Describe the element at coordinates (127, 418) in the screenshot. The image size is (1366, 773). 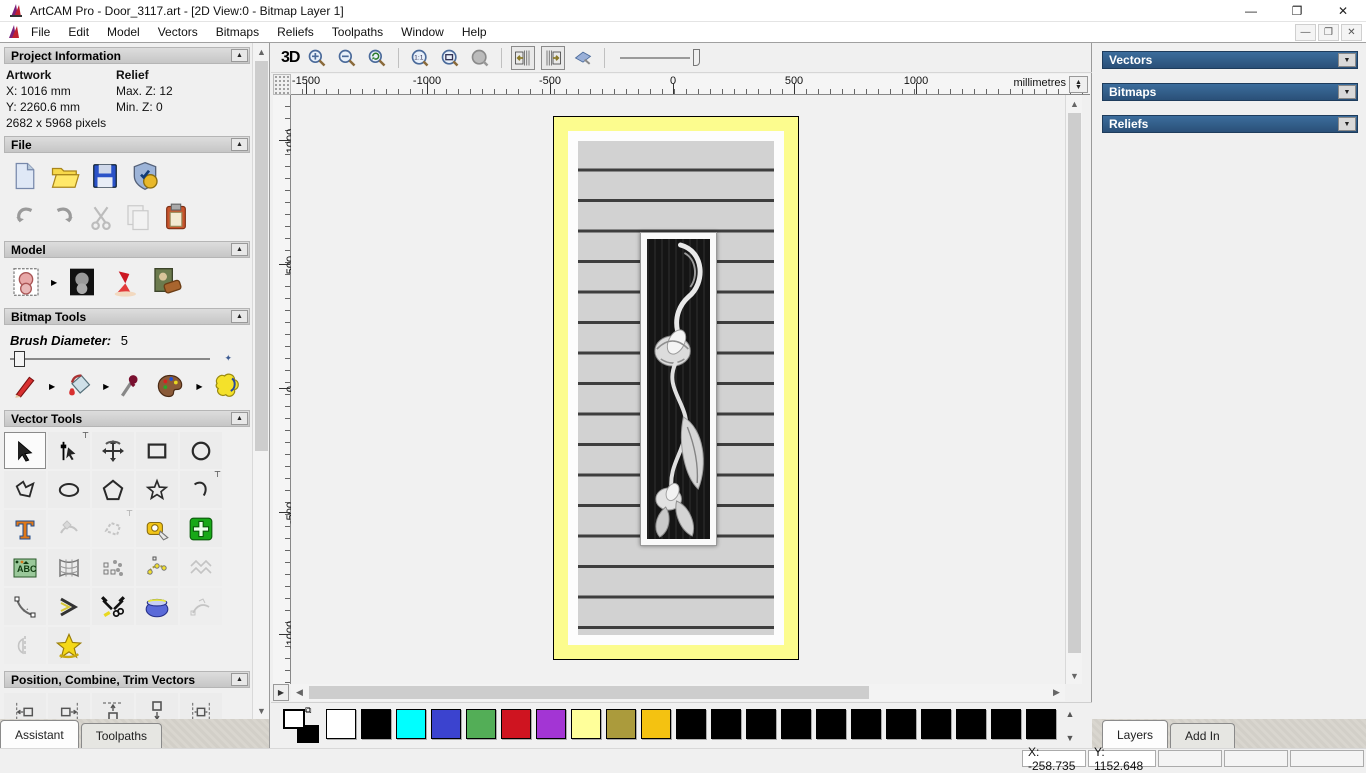
I see `section-vector-tools: Vector Tools ▲` at that location.